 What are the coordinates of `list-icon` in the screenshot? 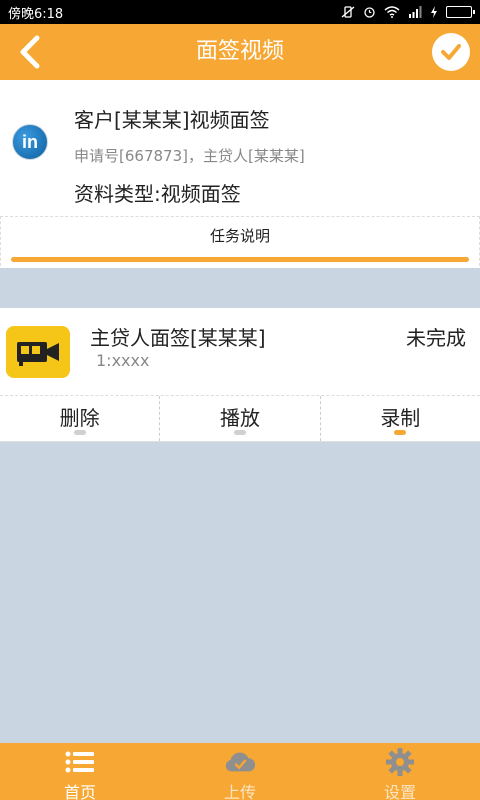 It's located at (79, 762).